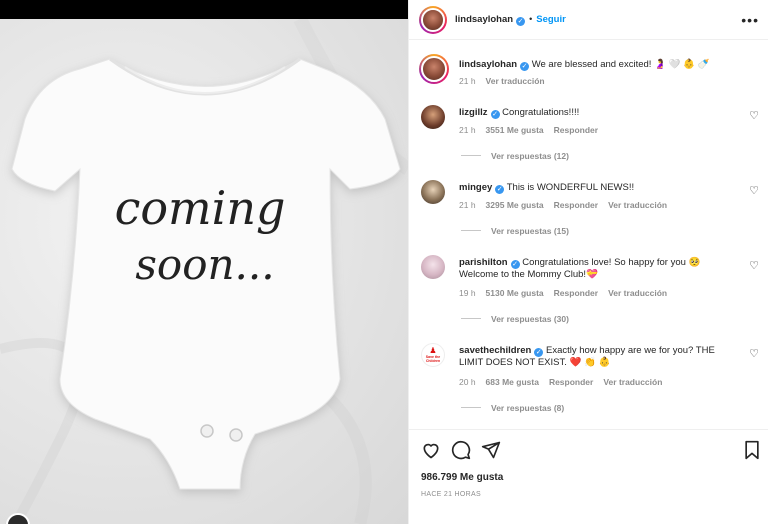 This screenshot has height=524, width=768. Describe the element at coordinates (434, 69) in the screenshot. I see `caption-owner-avatar` at that location.